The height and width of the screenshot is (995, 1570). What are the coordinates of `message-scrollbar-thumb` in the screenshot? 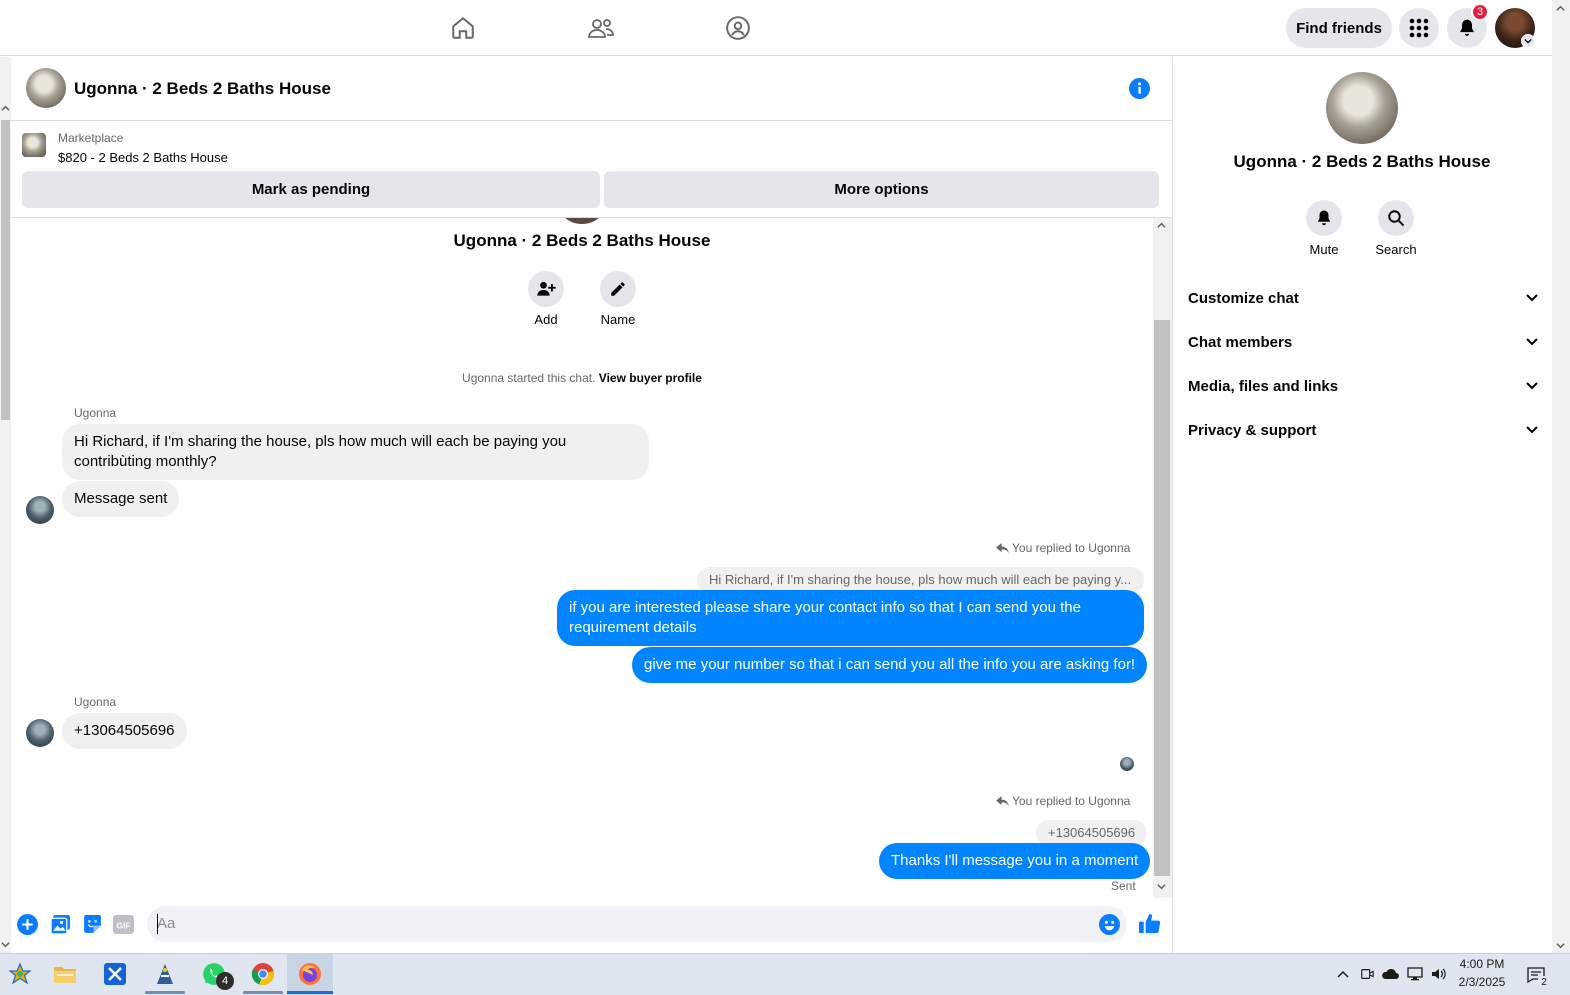 It's located at (1162, 598).